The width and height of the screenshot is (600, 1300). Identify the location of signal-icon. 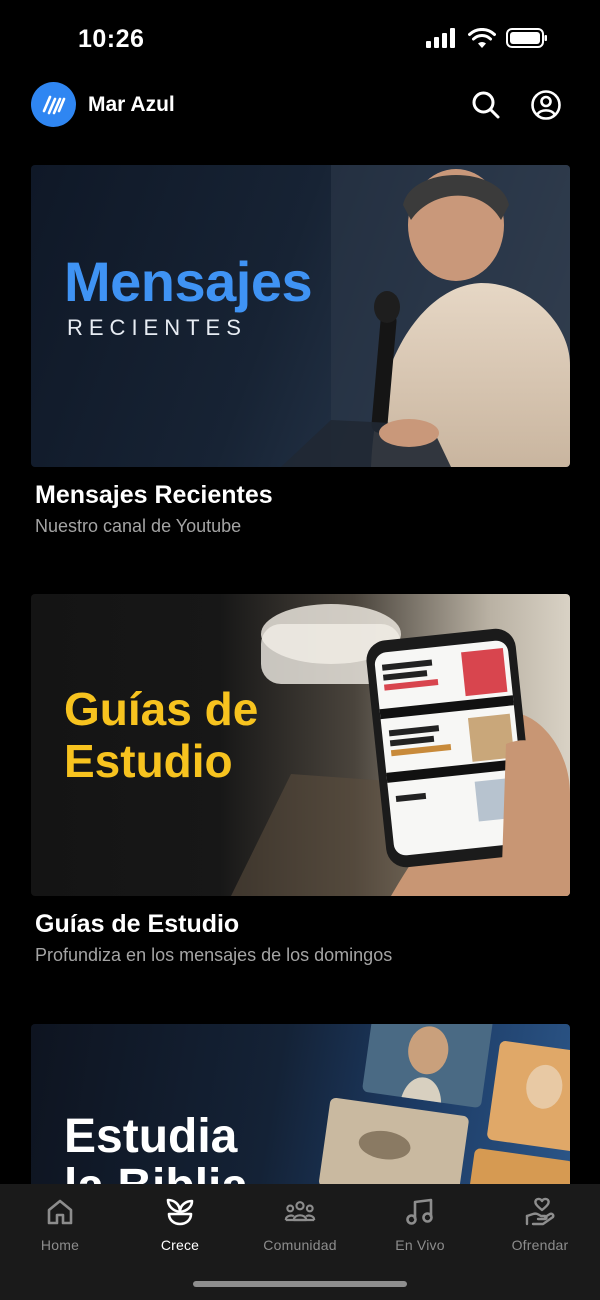
(440, 38).